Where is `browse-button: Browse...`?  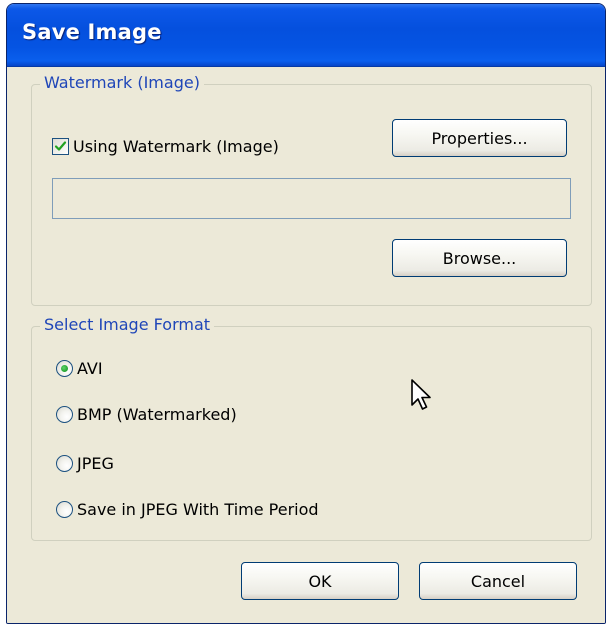 browse-button: Browse... is located at coordinates (479, 258).